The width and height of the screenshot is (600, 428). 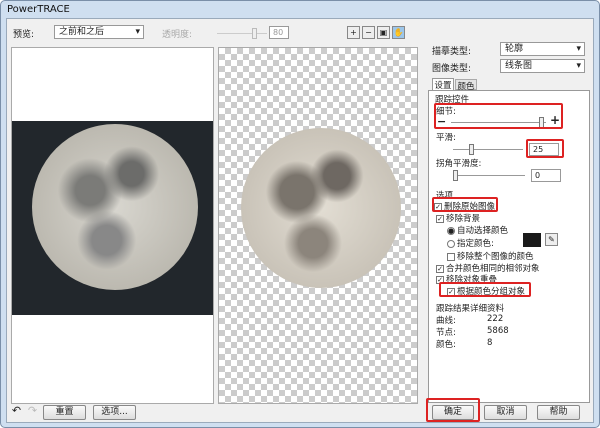 I want to click on fit-icon: ▣, so click(x=383, y=32).